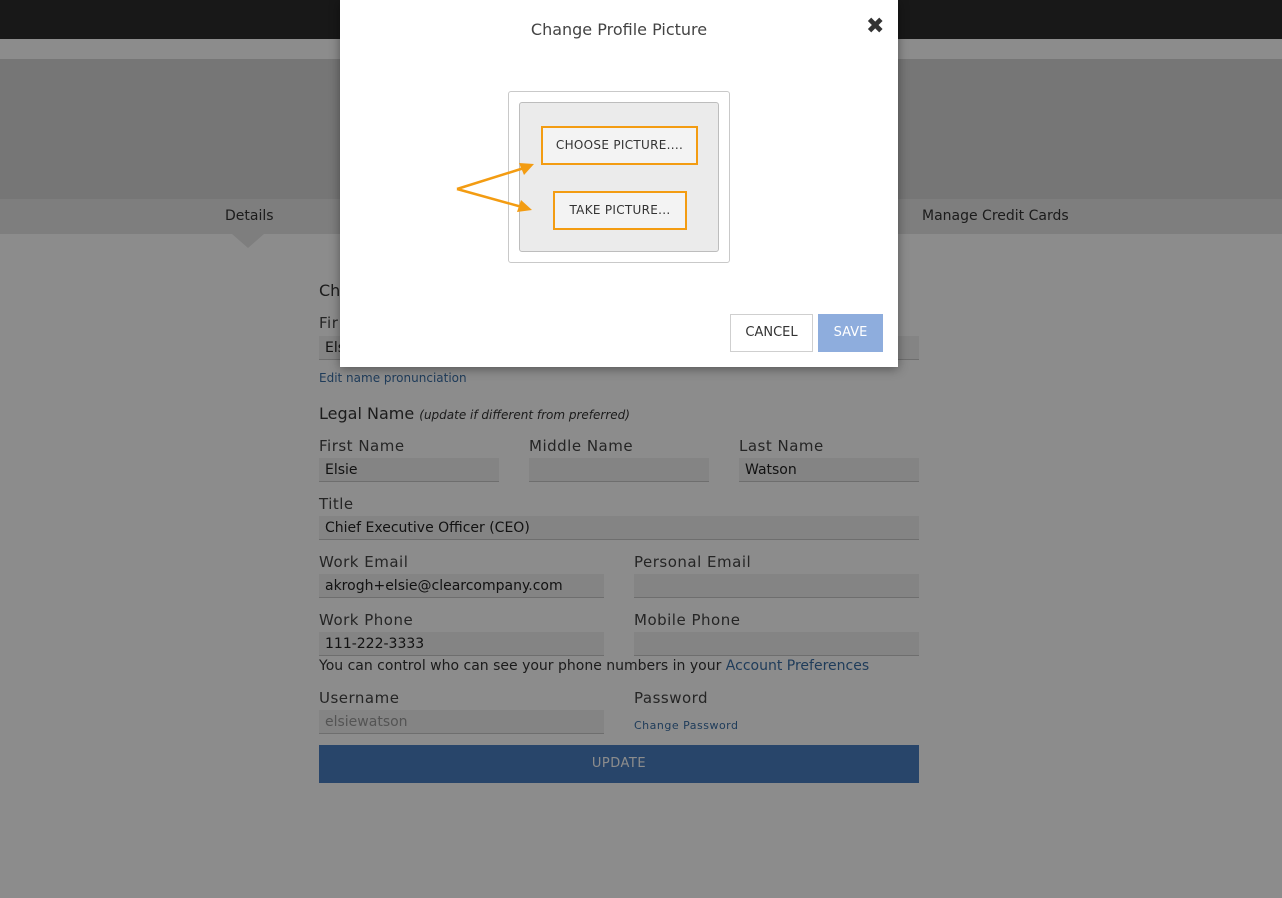  What do you see at coordinates (495, 177) in the screenshot?
I see `arrow-to-choose-picture-icon` at bounding box center [495, 177].